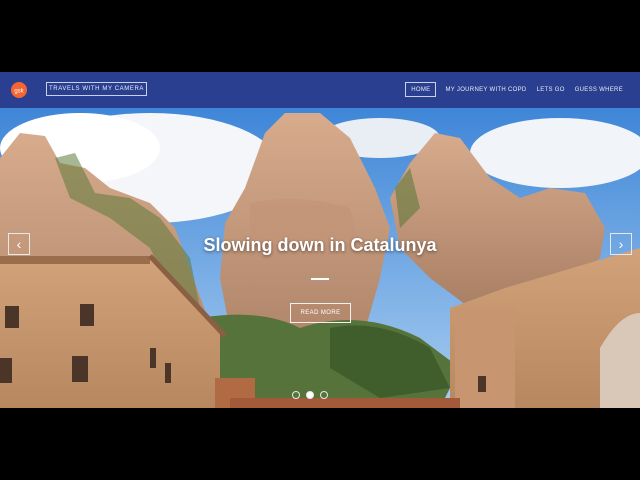 The width and height of the screenshot is (640, 480). I want to click on carousel-indicators, so click(310, 395).